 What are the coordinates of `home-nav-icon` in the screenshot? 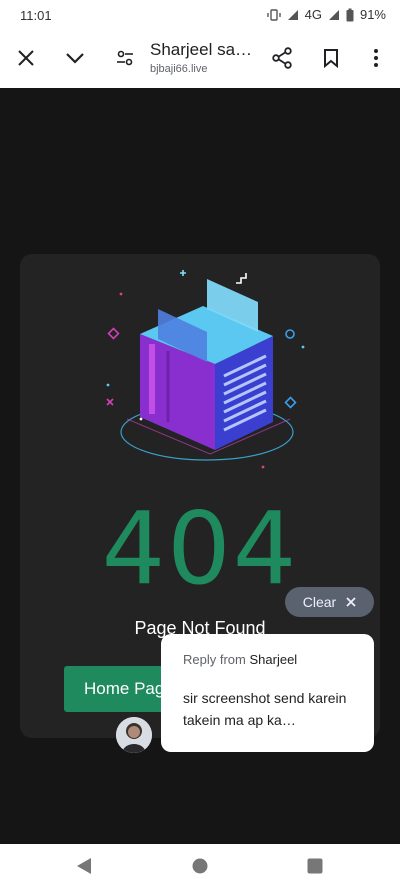 It's located at (200, 866).